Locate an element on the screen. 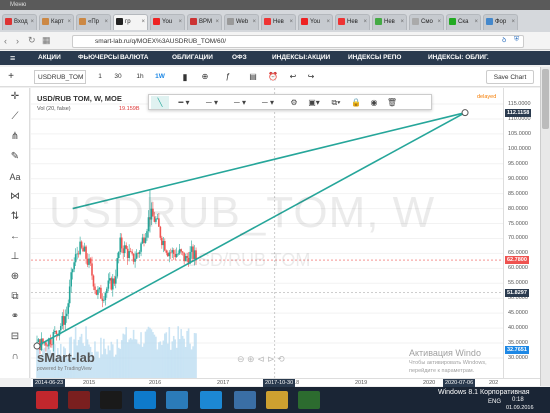  indicators-icon: ƒ is located at coordinates (228, 77).